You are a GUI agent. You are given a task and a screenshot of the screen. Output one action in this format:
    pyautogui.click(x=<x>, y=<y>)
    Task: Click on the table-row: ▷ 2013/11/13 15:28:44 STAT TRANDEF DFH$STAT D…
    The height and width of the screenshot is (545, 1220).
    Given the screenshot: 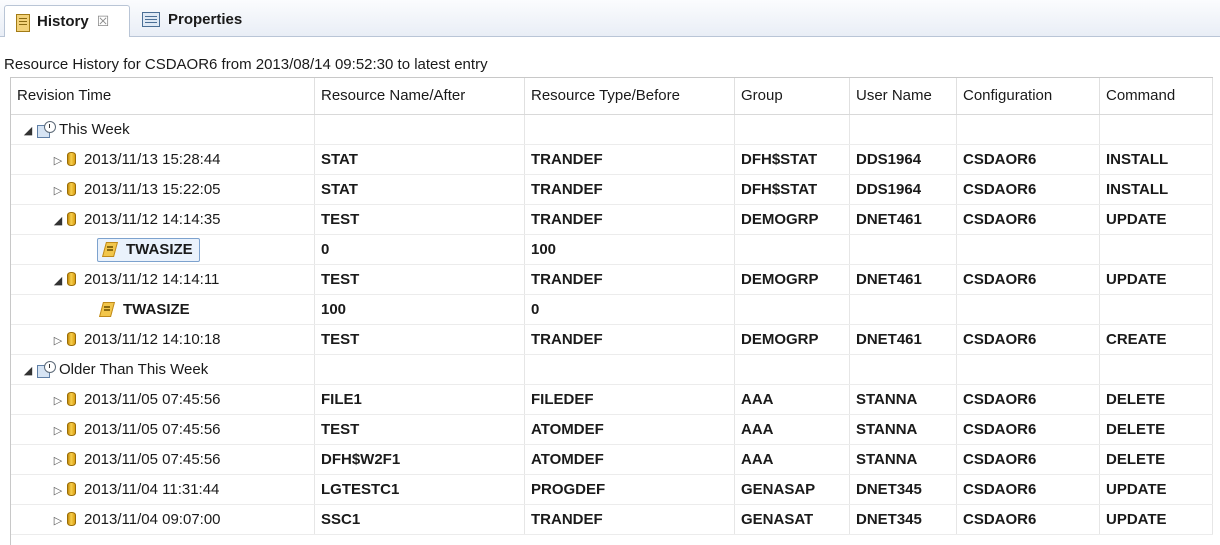 What is the action you would take?
    pyautogui.click(x=612, y=160)
    